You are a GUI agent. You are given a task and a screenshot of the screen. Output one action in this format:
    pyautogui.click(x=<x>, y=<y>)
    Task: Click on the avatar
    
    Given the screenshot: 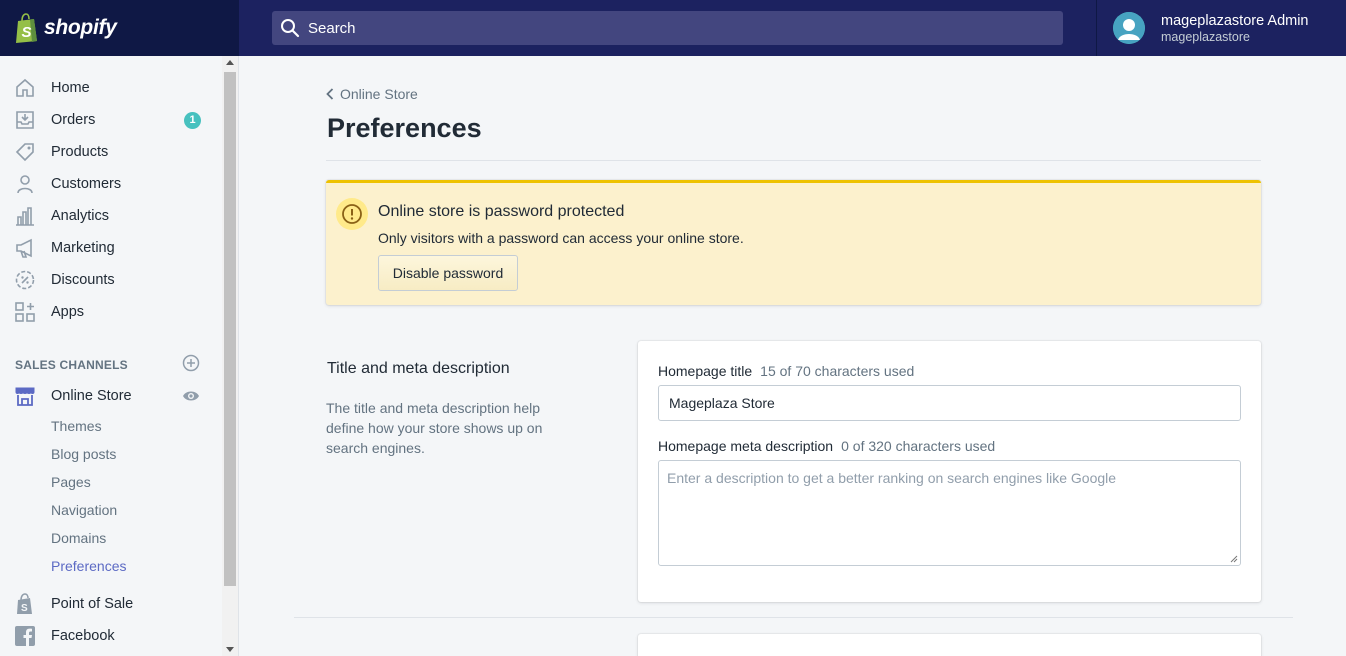 What is the action you would take?
    pyautogui.click(x=1129, y=28)
    